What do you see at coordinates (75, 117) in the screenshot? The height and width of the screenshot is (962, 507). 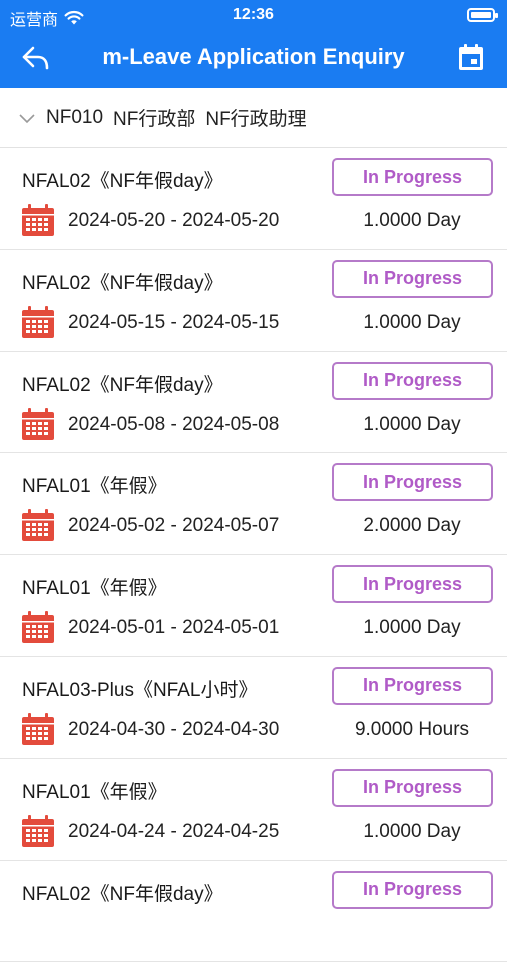 I see `department-code: NF010` at bounding box center [75, 117].